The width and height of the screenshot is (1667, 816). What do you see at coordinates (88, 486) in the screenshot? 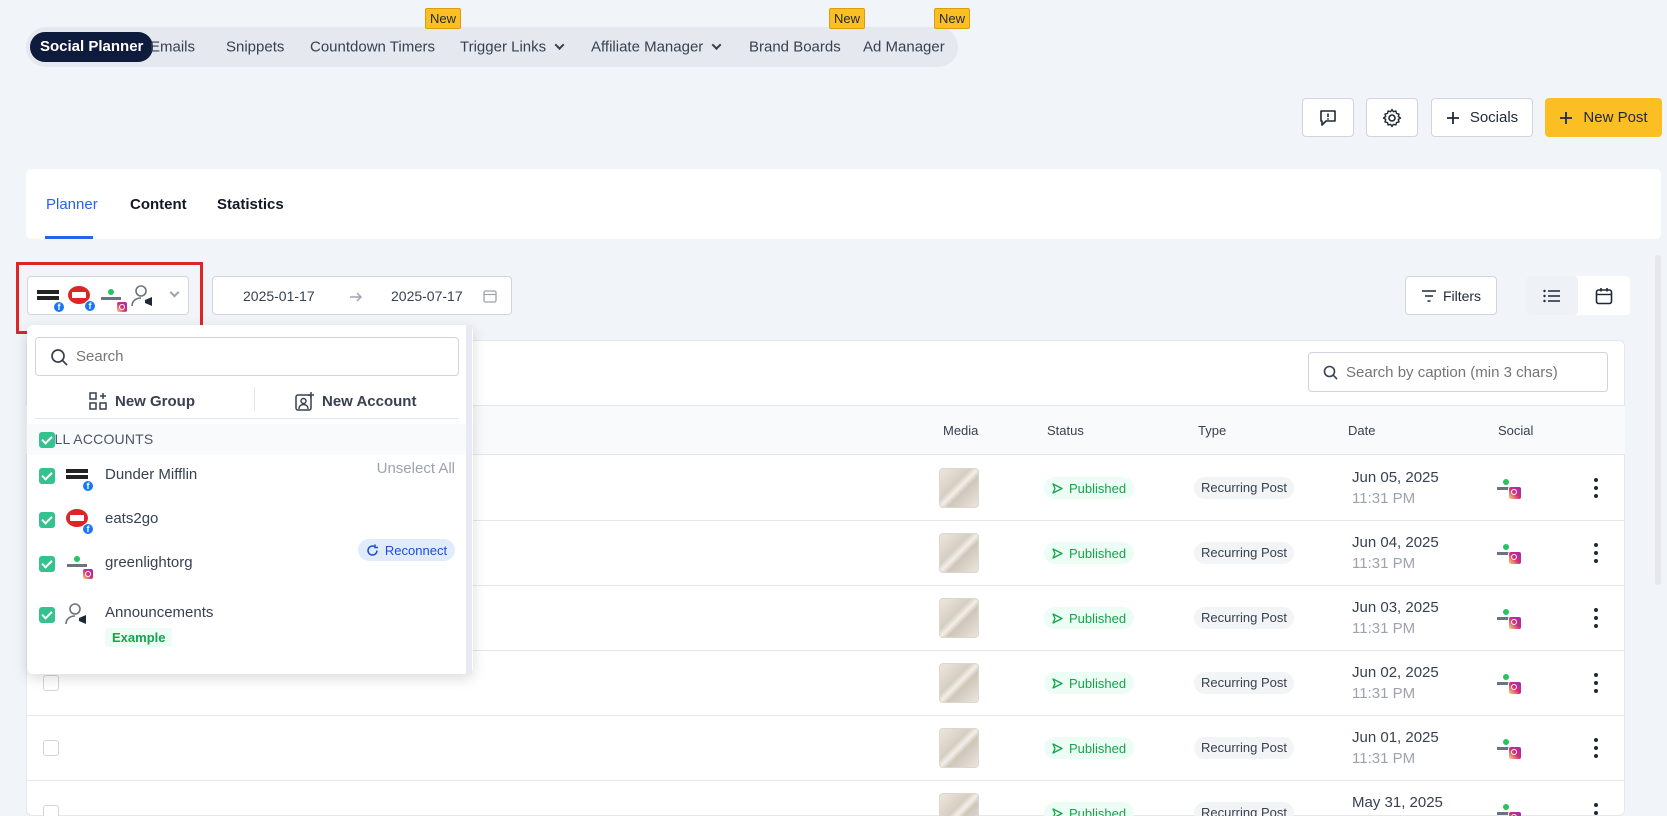
I see `facebook-icon: f` at bounding box center [88, 486].